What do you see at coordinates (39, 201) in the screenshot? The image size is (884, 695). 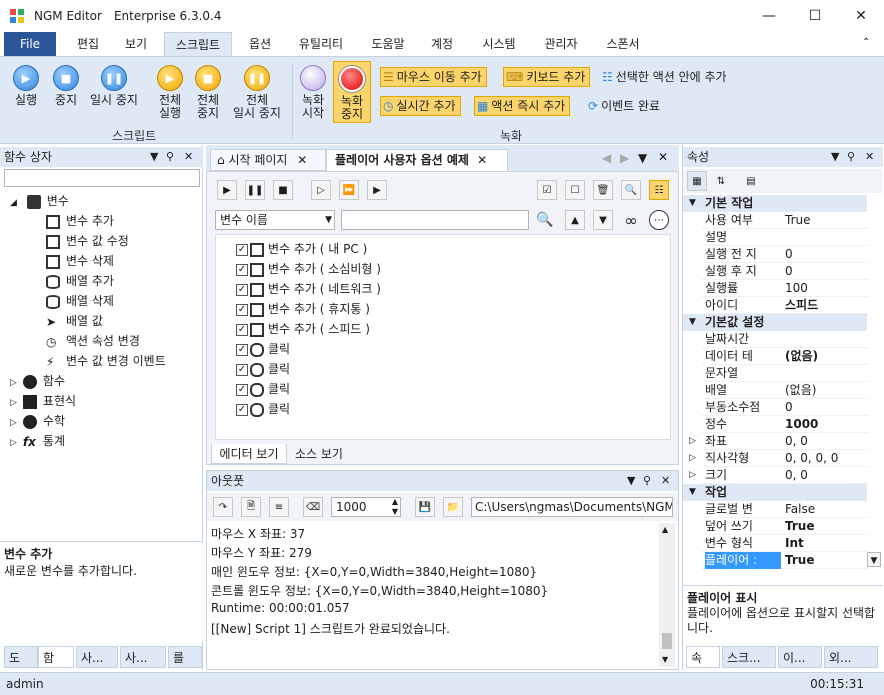 I see `tree-node-variables: ◢ 변수` at bounding box center [39, 201].